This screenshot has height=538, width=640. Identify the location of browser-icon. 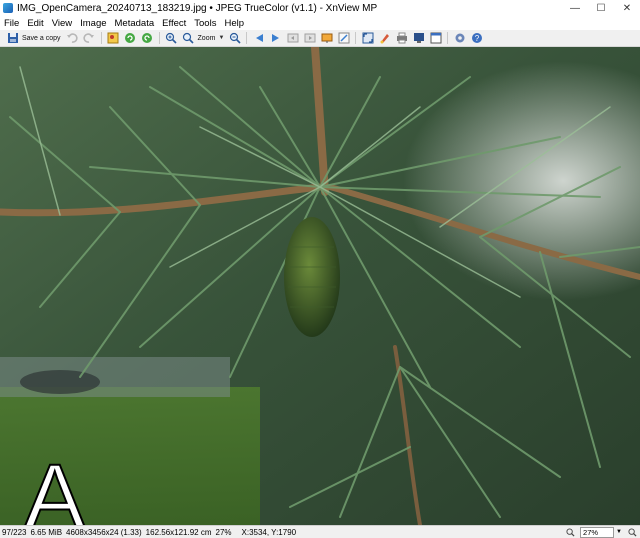
(435, 38).